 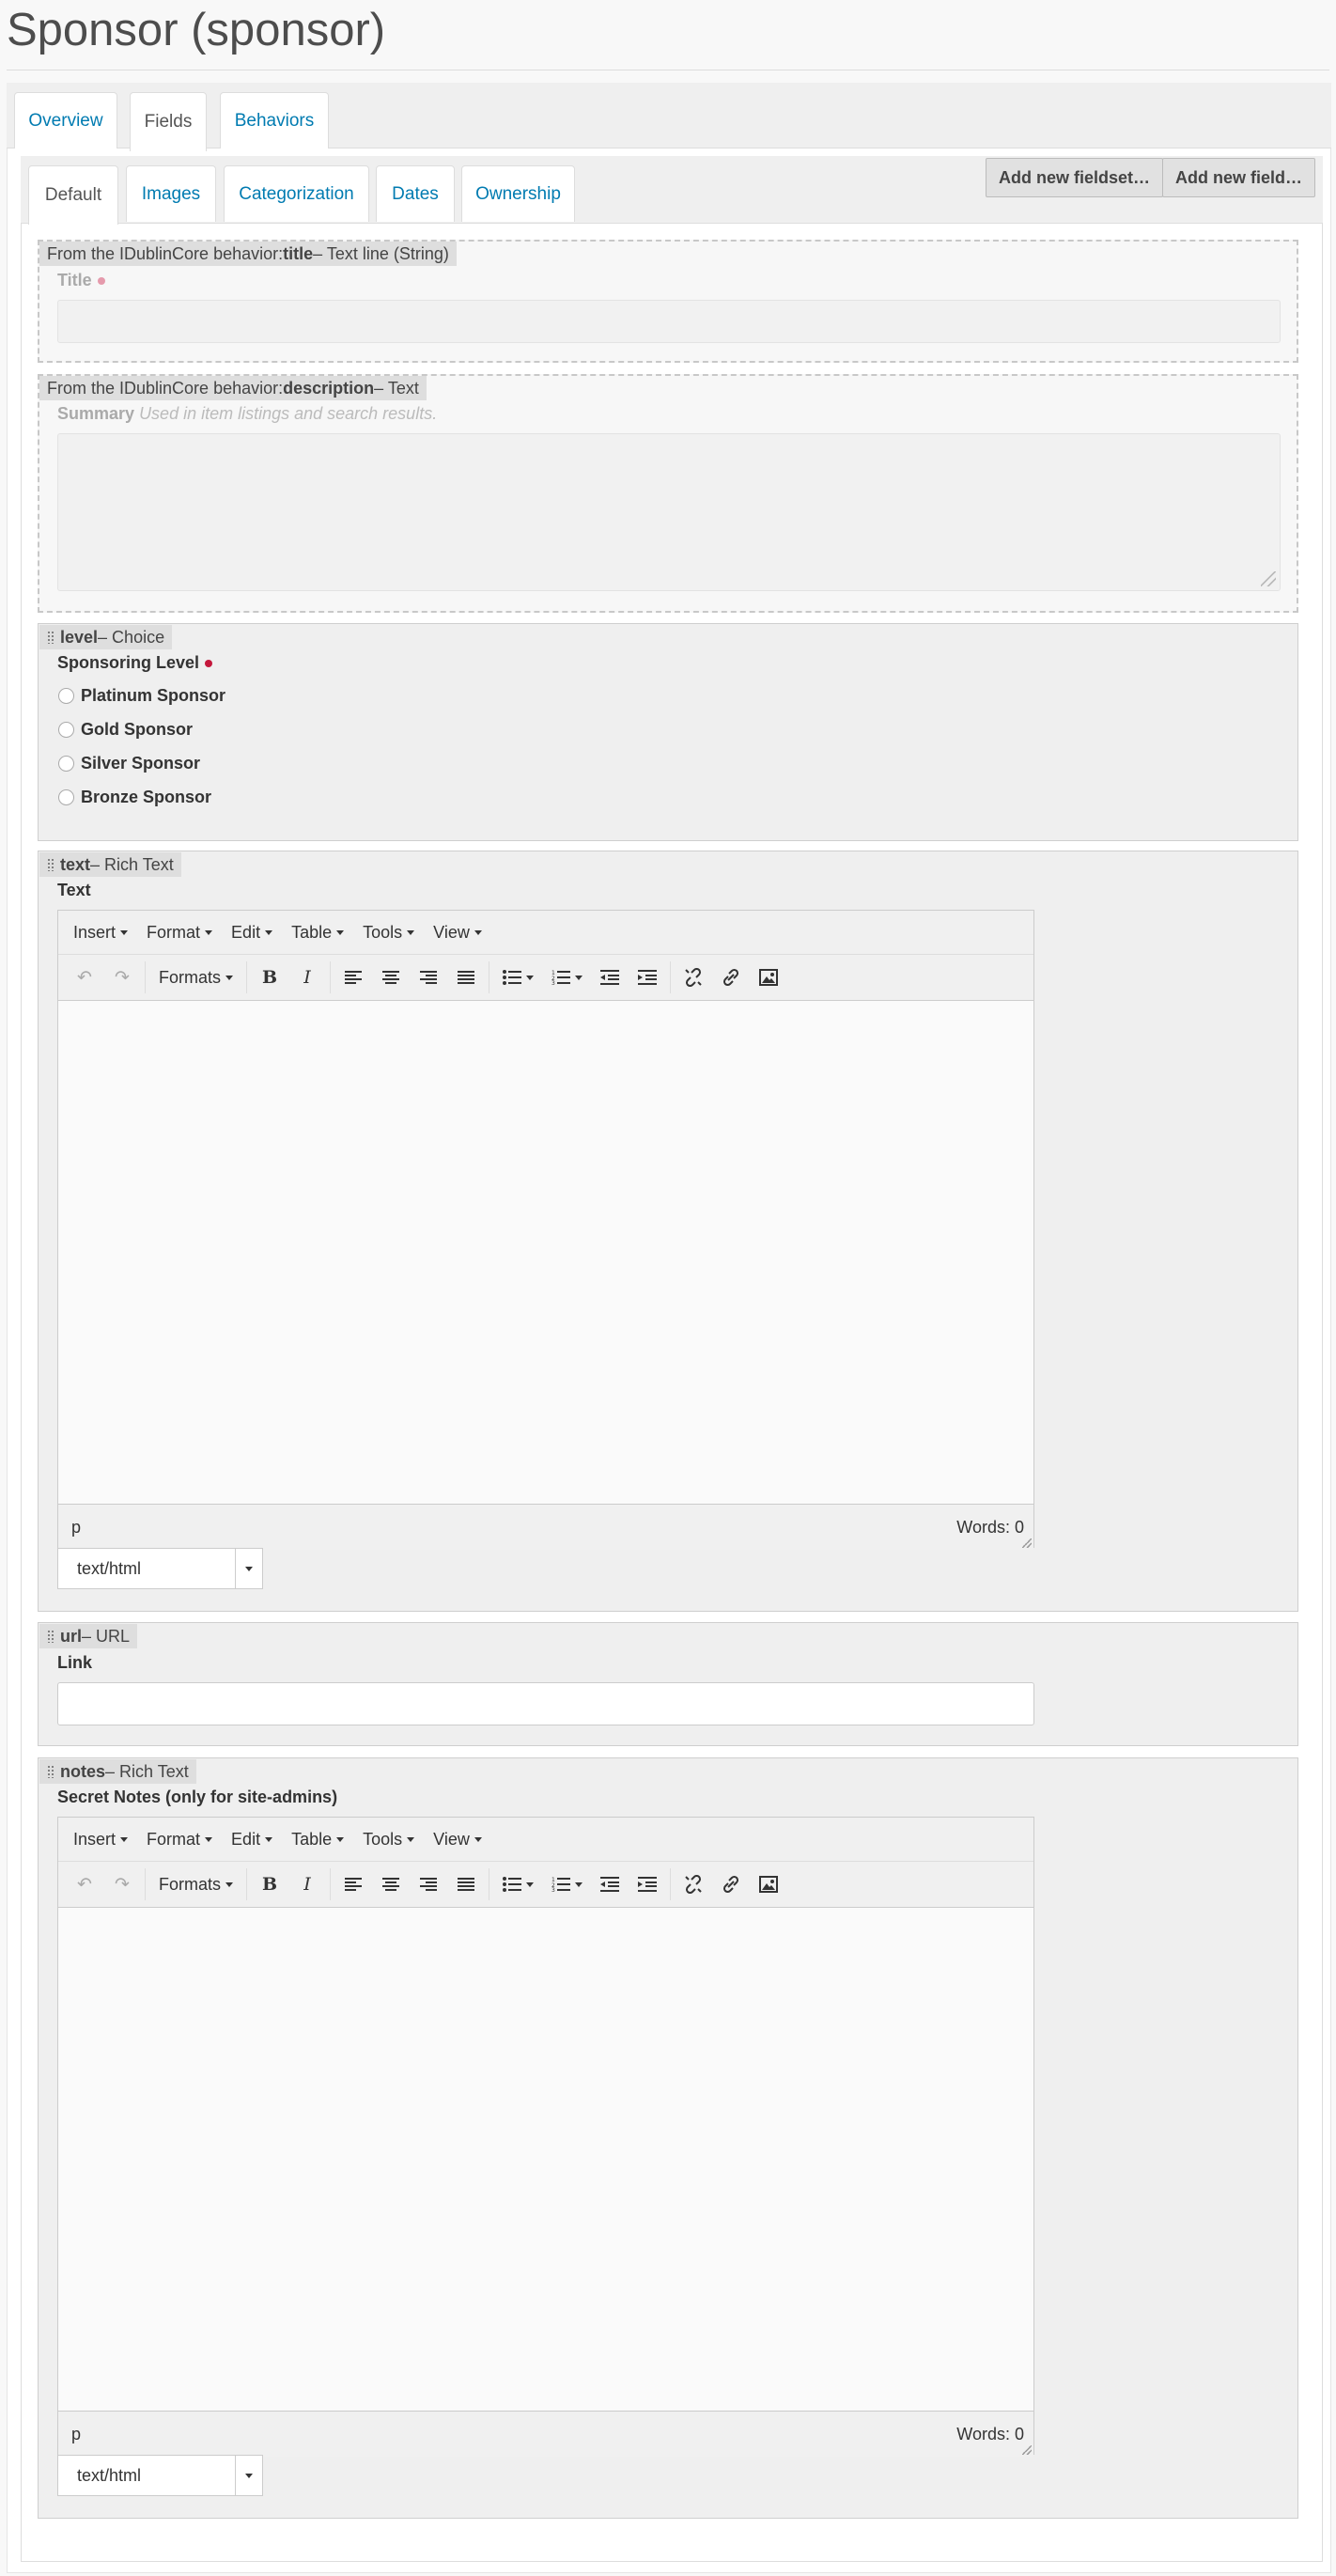 What do you see at coordinates (66, 696) in the screenshot?
I see `radio-platinum` at bounding box center [66, 696].